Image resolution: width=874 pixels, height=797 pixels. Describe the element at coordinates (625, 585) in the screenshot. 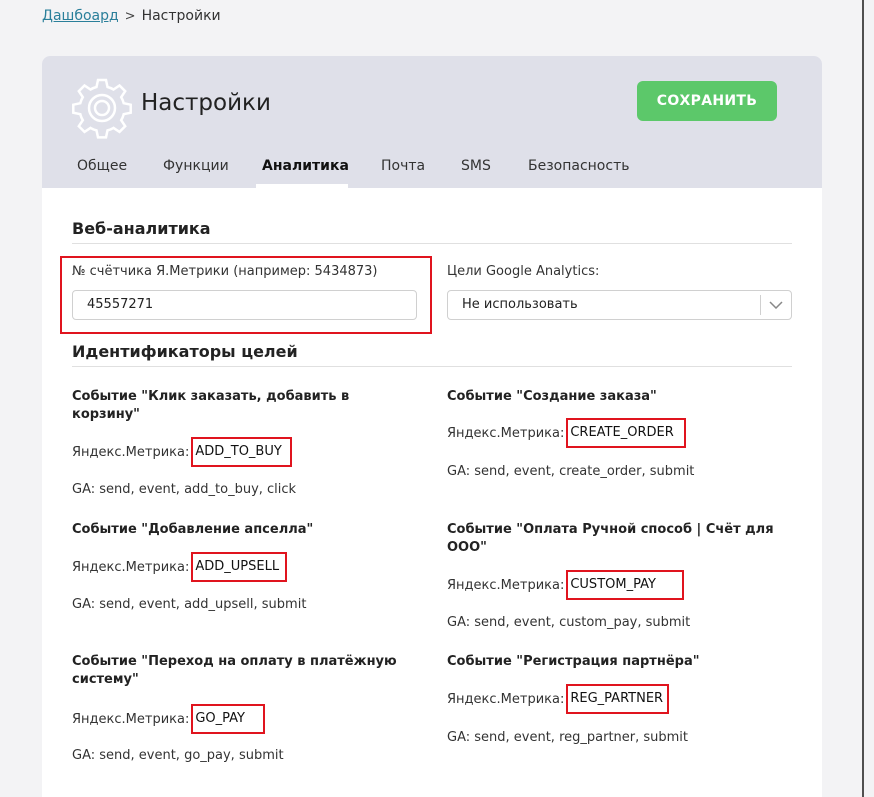

I see `ym-goal-code: CUSTOM_PAY` at that location.